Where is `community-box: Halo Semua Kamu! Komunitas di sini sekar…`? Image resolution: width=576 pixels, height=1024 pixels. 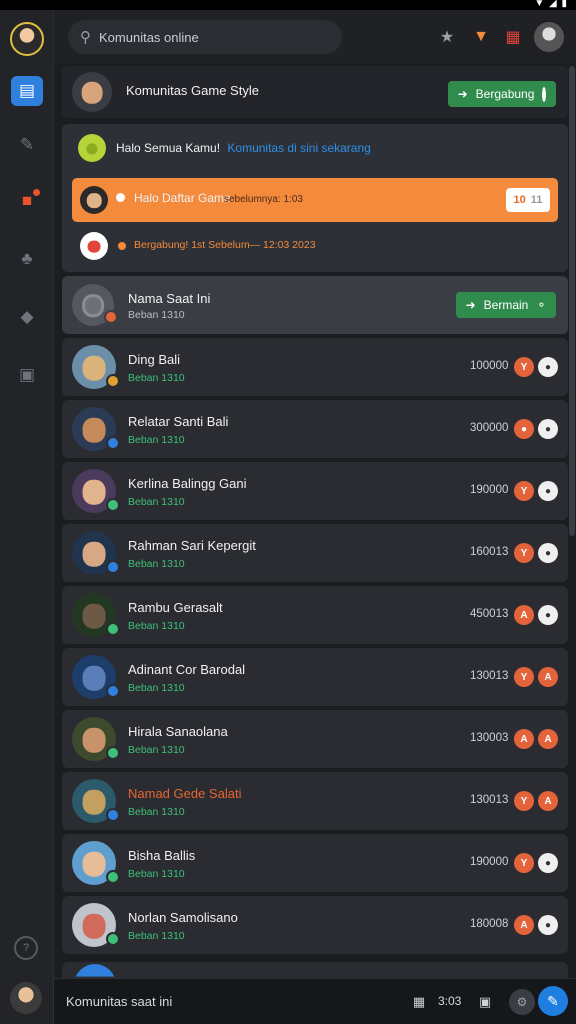
community-box: Halo Semua Kamu! Komunitas di sini sekar… is located at coordinates (315, 198).